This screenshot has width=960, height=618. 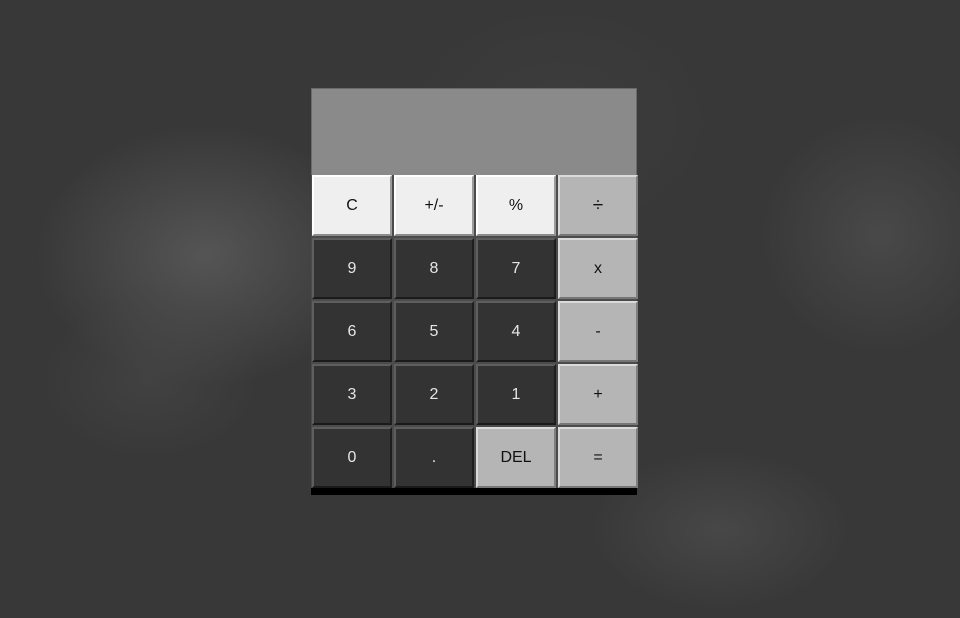 What do you see at coordinates (434, 268) in the screenshot?
I see `digit-8-button: 8` at bounding box center [434, 268].